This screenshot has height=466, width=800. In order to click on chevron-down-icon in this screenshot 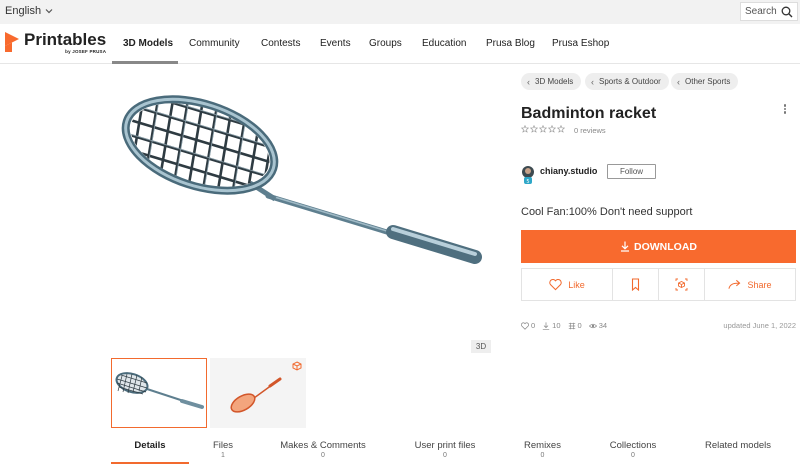, I will do `click(49, 11)`.